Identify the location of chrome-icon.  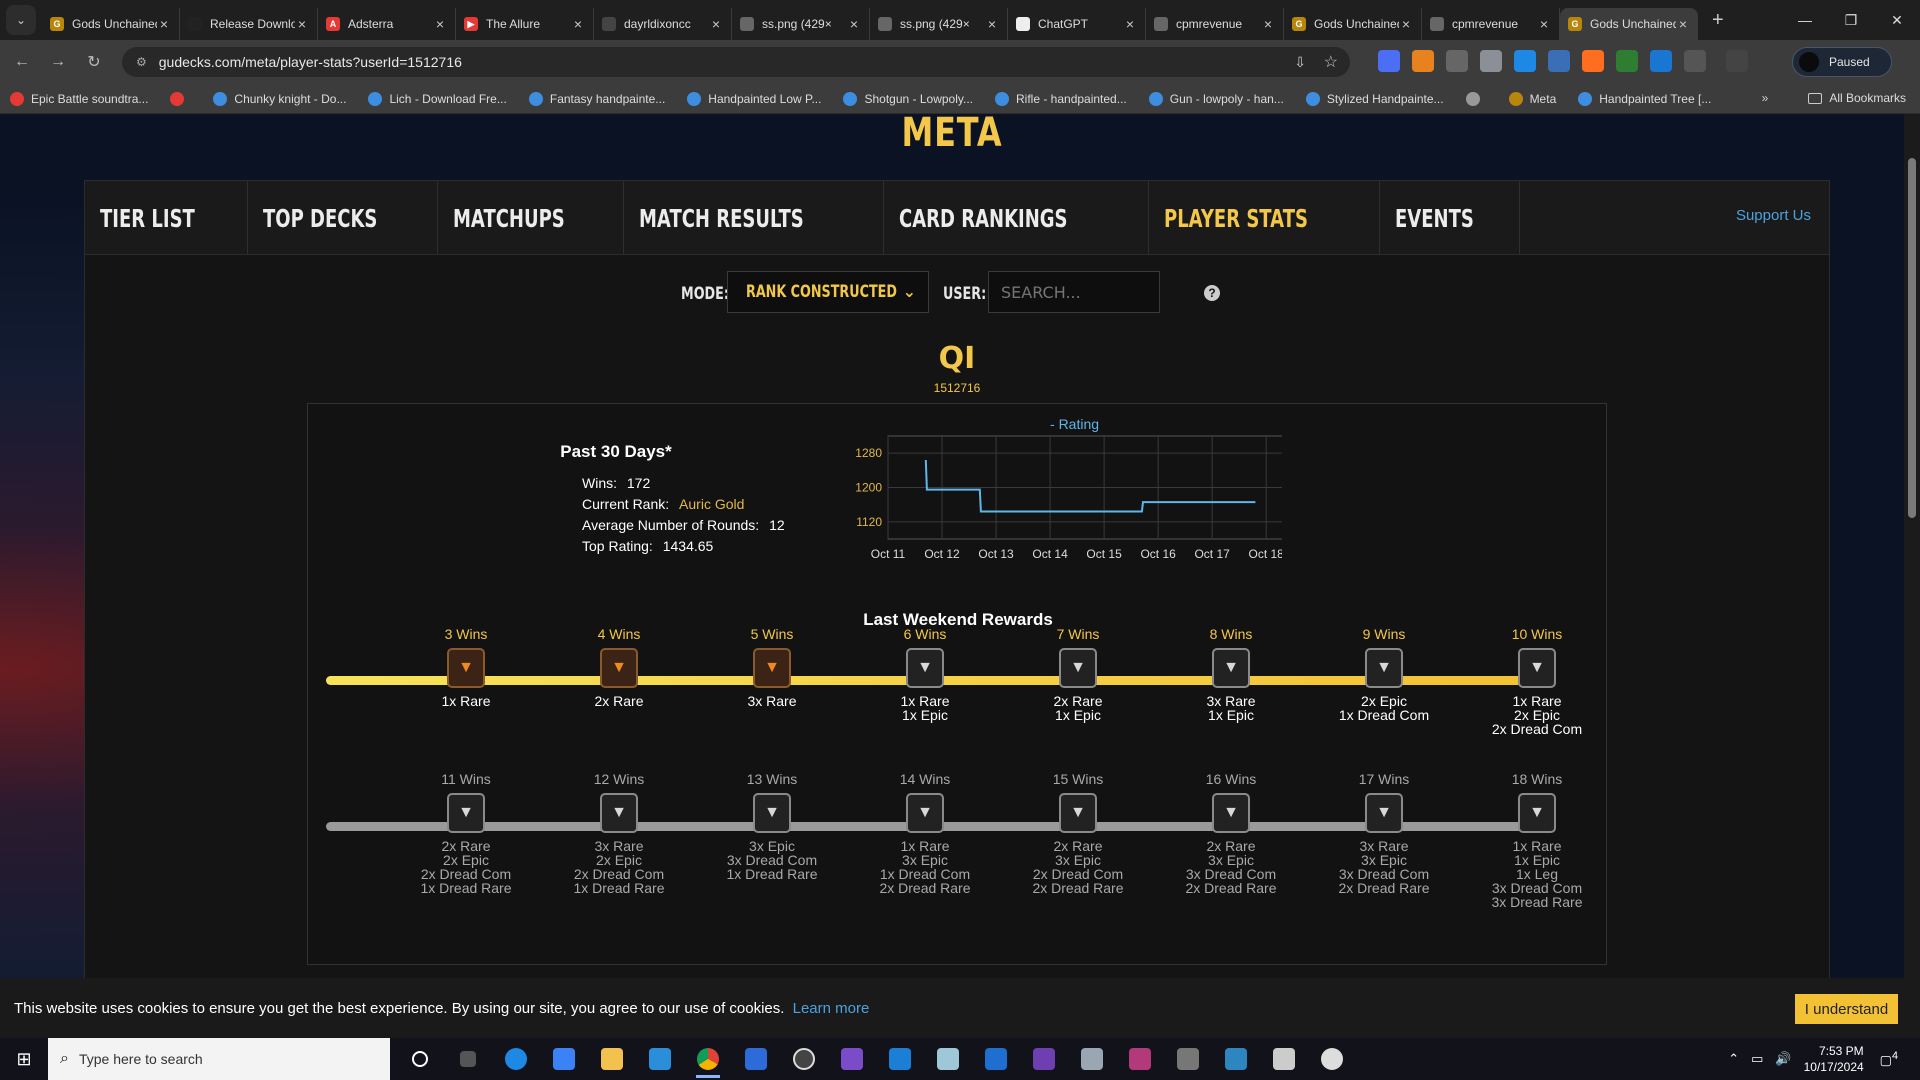
(708, 1059).